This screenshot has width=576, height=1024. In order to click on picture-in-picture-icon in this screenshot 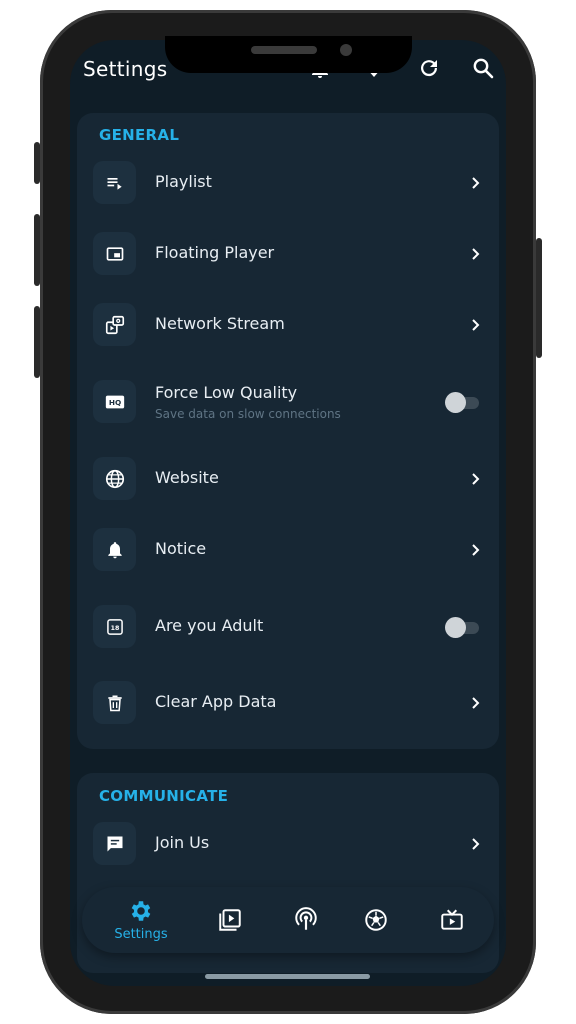, I will do `click(114, 253)`.